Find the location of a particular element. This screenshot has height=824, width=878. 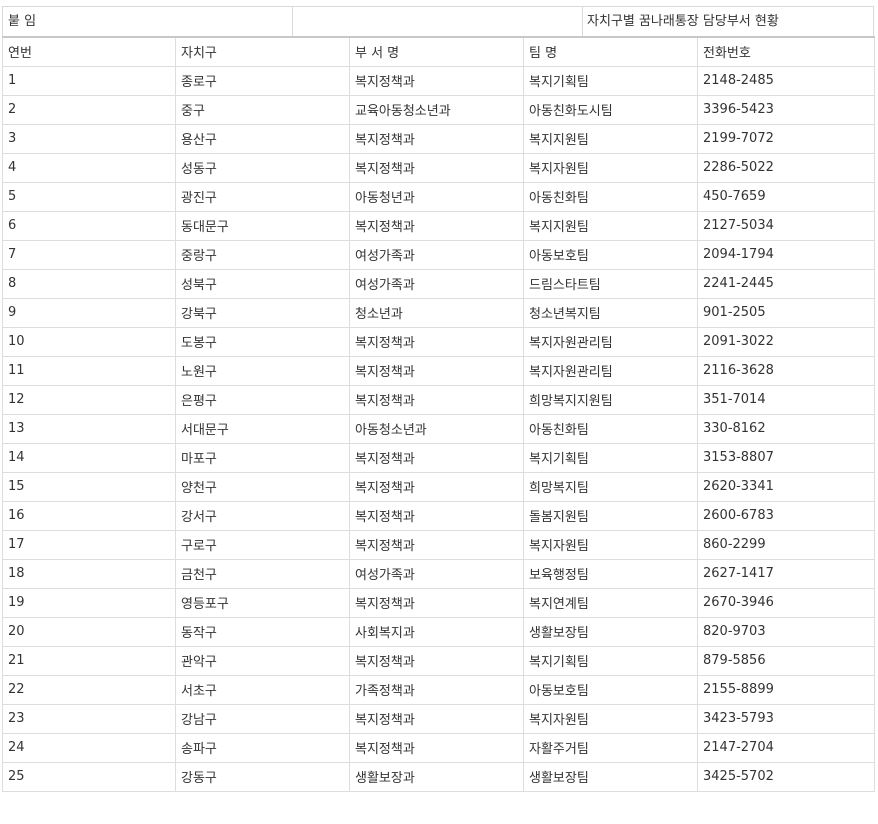

title-spacer-cell is located at coordinates (438, 21).